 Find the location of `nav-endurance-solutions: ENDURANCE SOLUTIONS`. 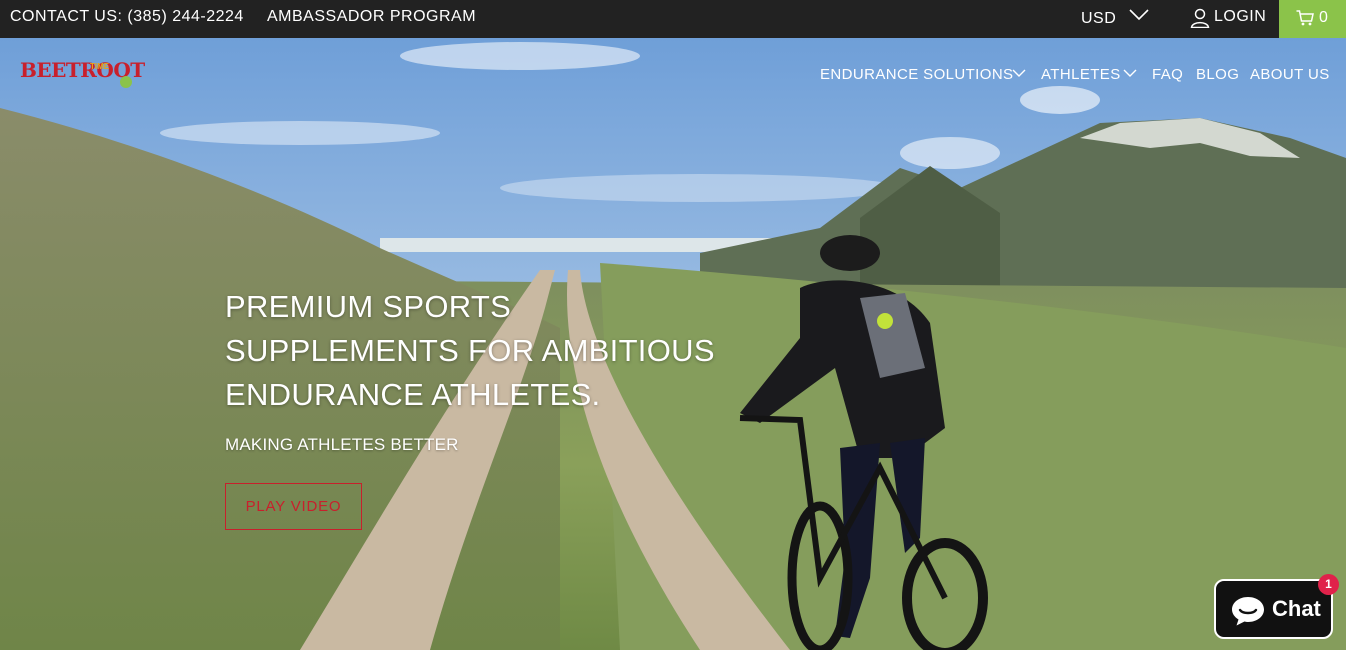

nav-endurance-solutions: ENDURANCE SOLUTIONS is located at coordinates (916, 74).